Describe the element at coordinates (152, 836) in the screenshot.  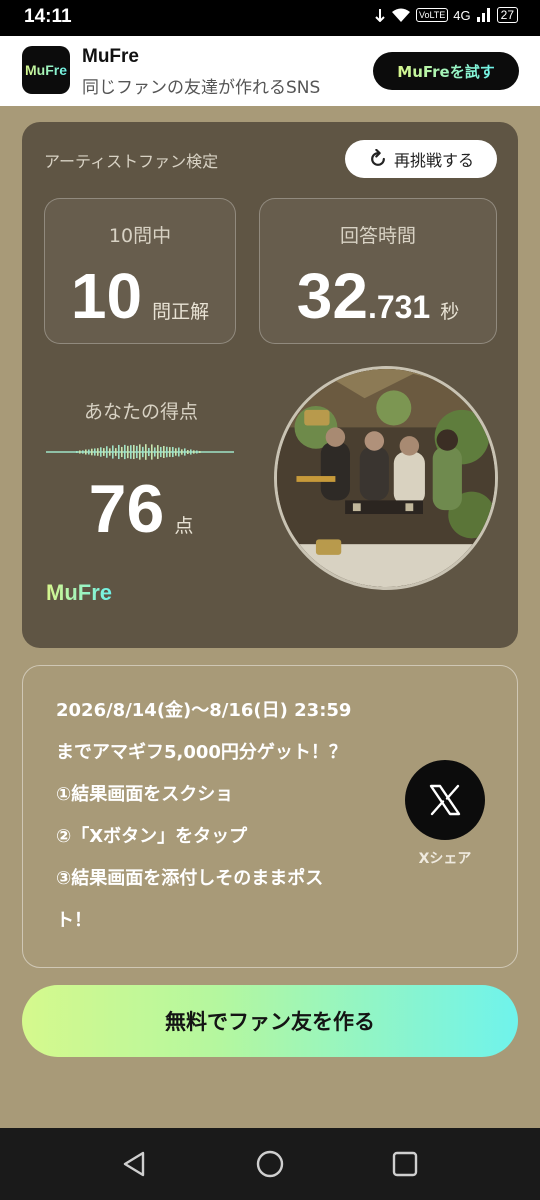
I see `campaign-step-2: ②「Xボタン」をタップ` at that location.